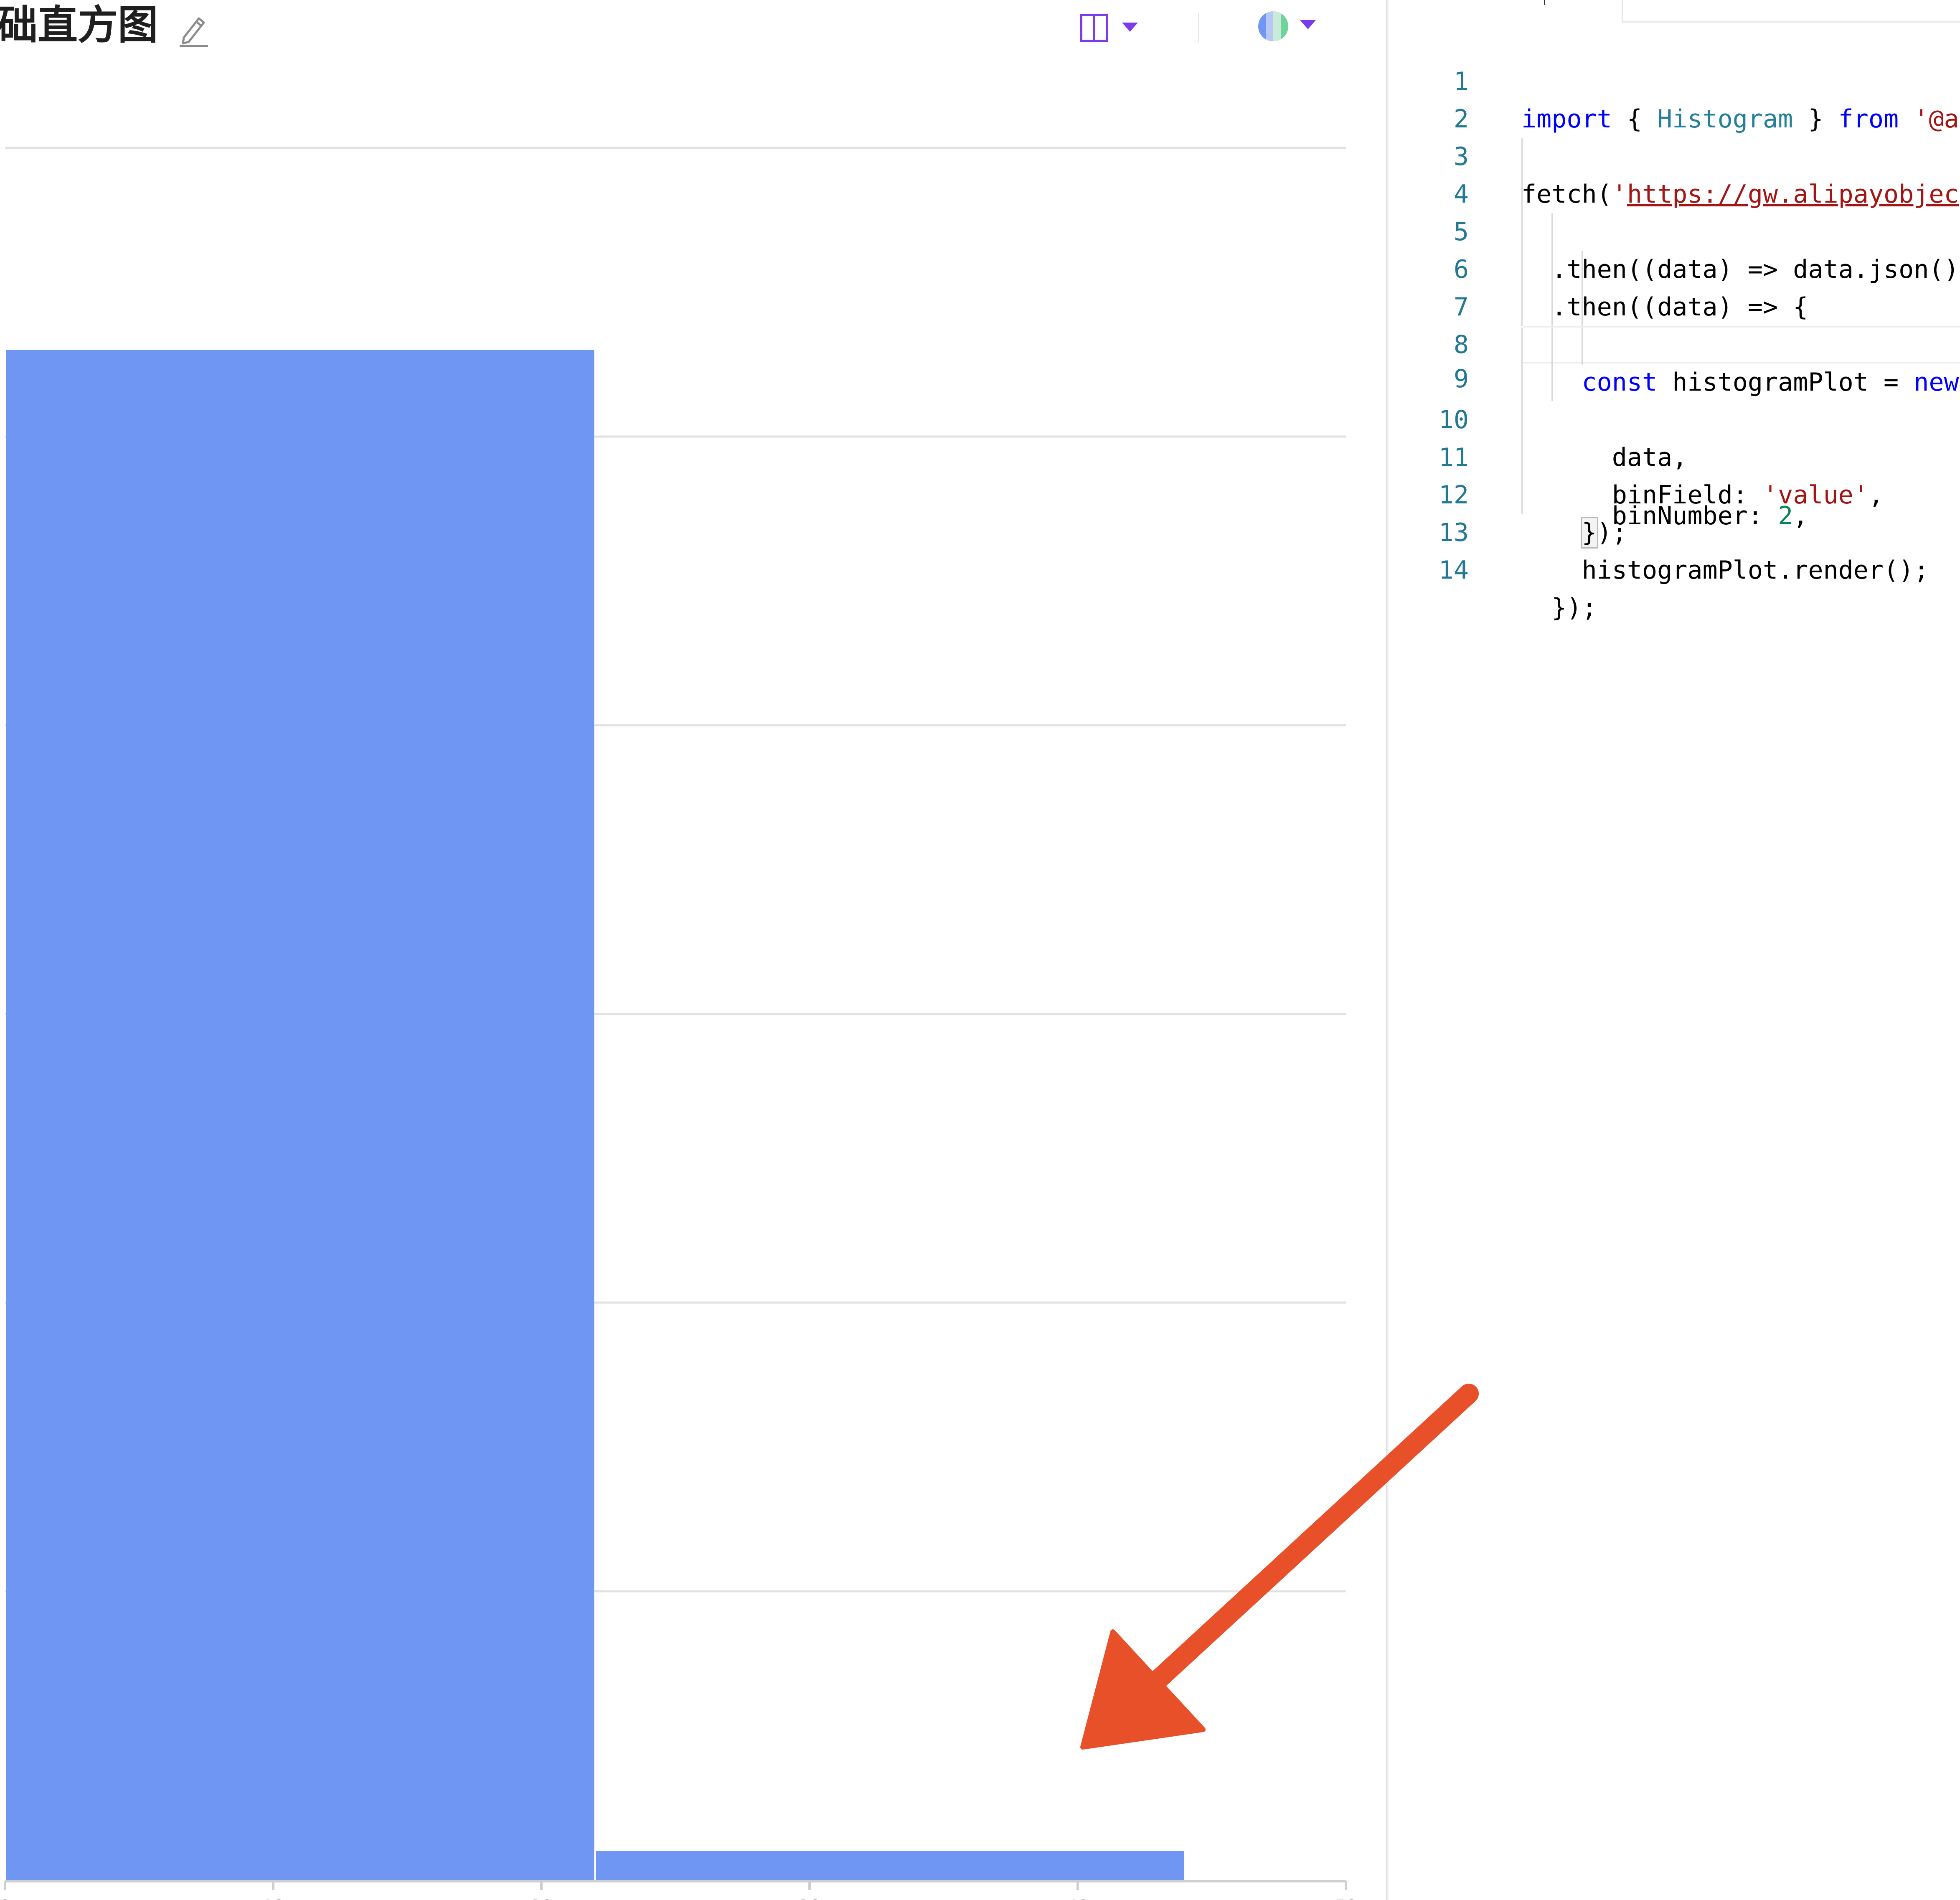  Describe the element at coordinates (678, 1890) in the screenshot. I see `x-axis: 0 10 20 30 40 50` at that location.